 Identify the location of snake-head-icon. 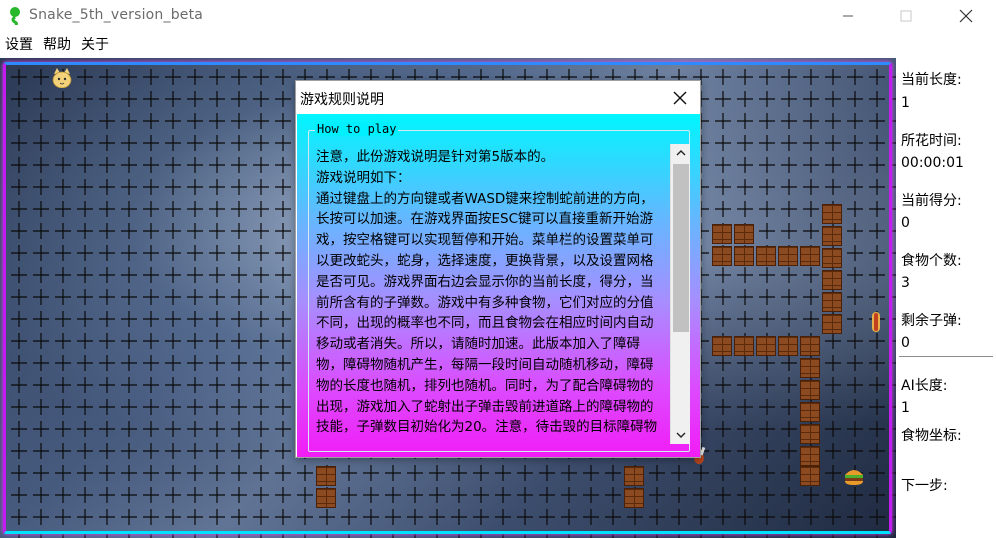
(62, 78).